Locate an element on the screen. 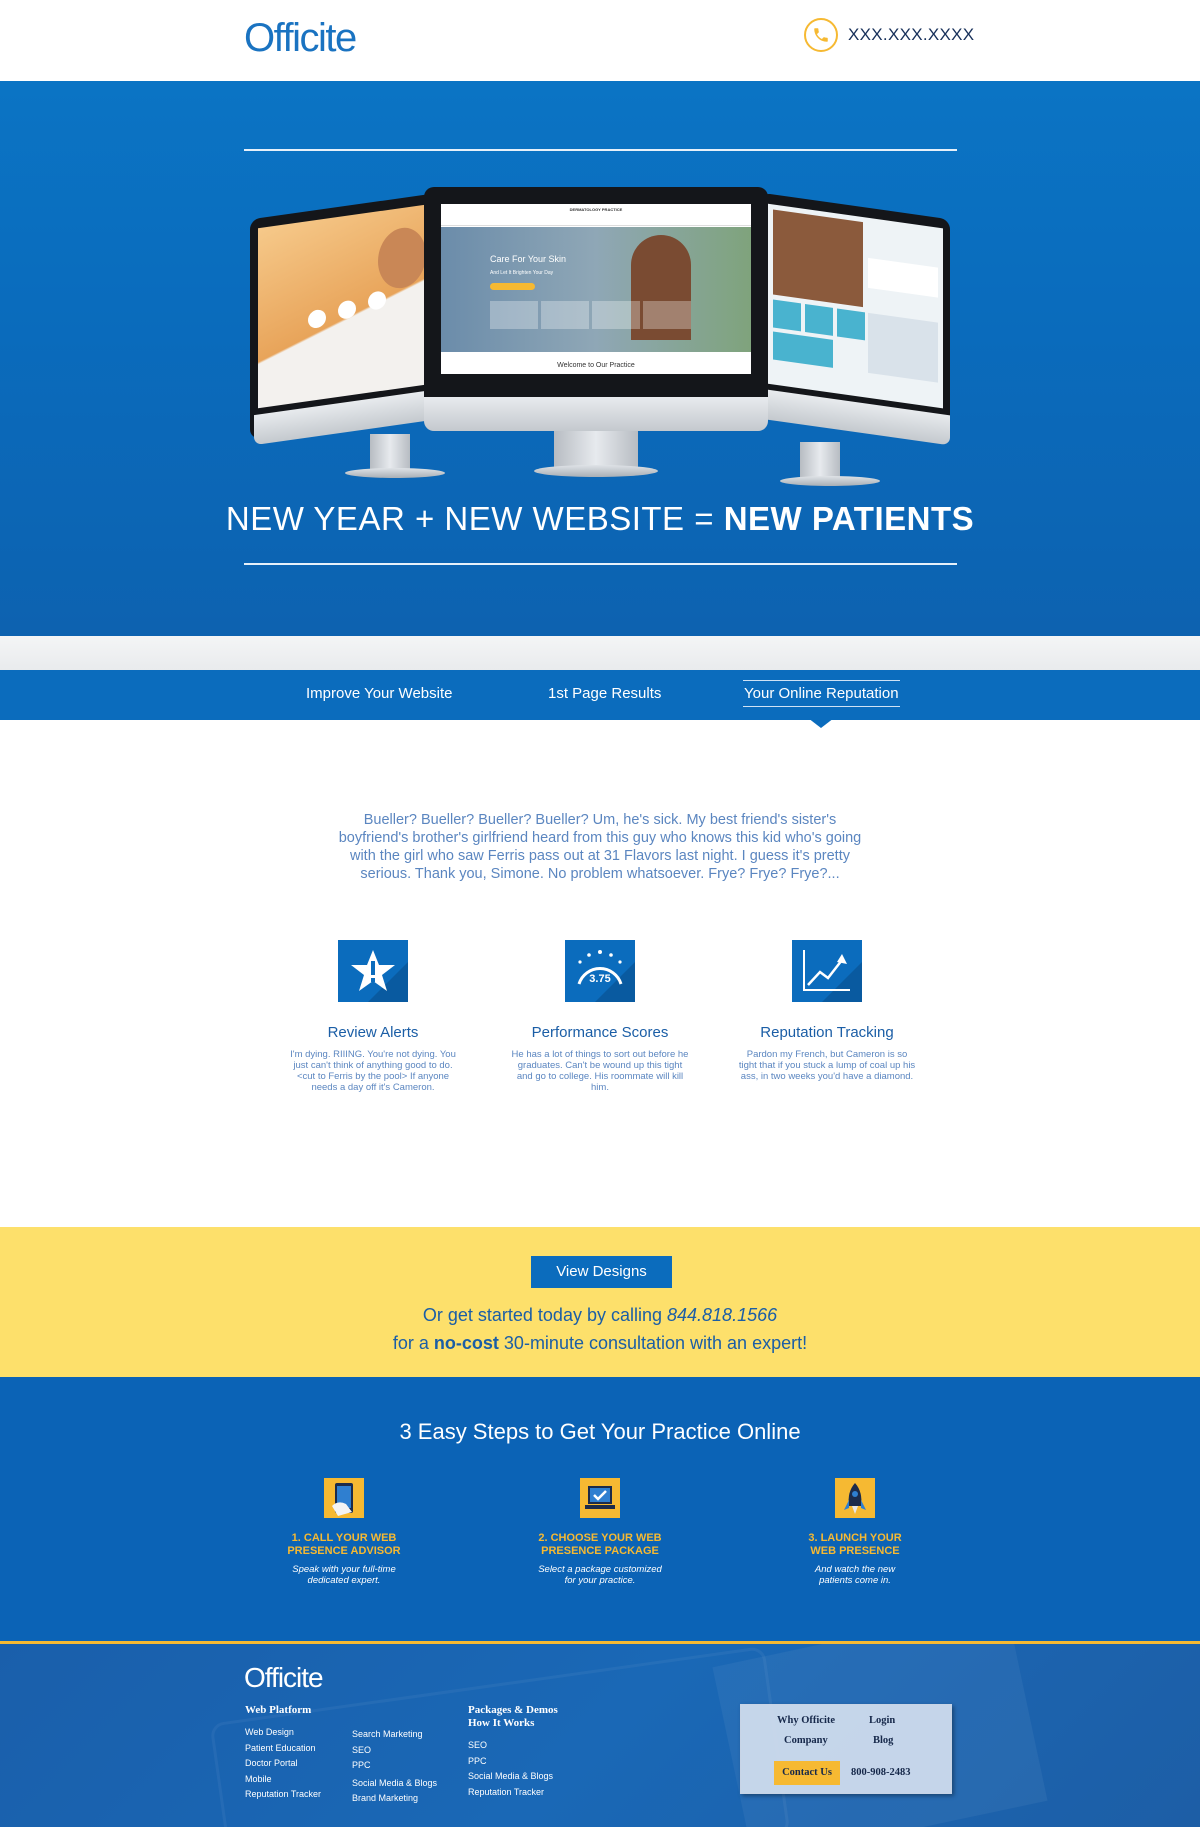  step-title-line: 1. CALL YOUR WEB is located at coordinates (344, 1538).